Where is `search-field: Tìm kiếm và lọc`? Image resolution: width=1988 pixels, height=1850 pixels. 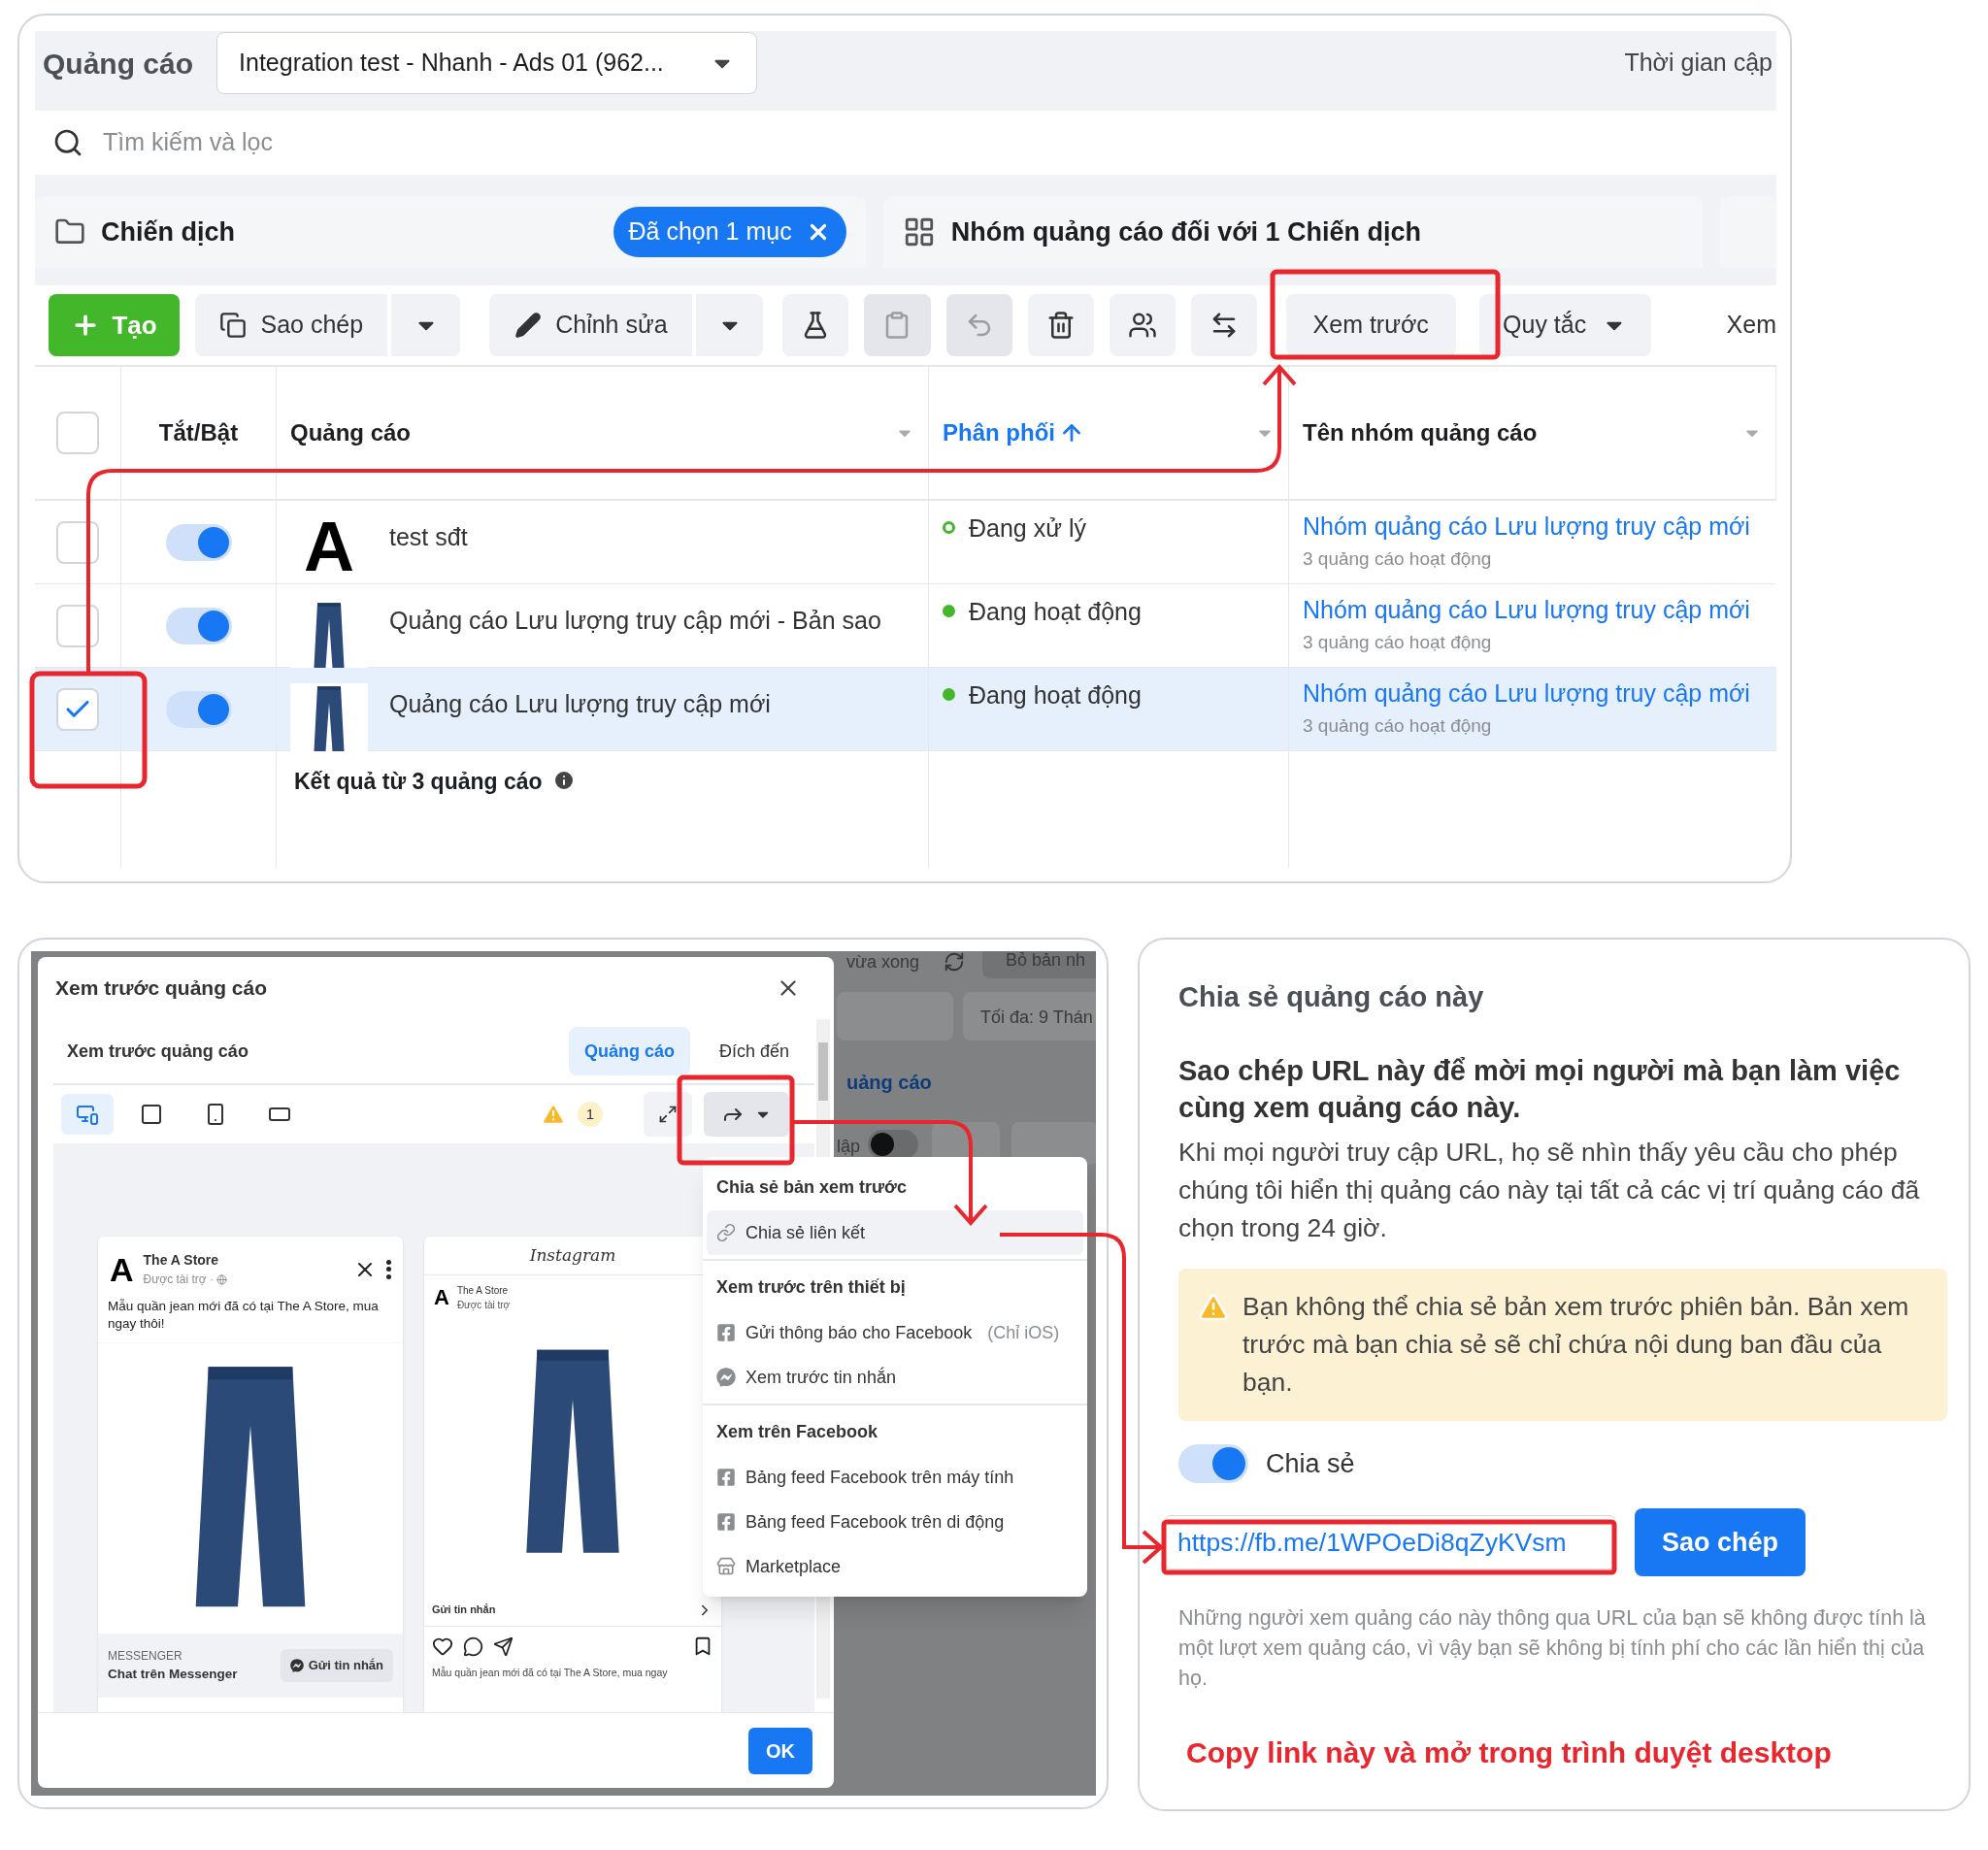
search-field: Tìm kiếm và lọc is located at coordinates (905, 143).